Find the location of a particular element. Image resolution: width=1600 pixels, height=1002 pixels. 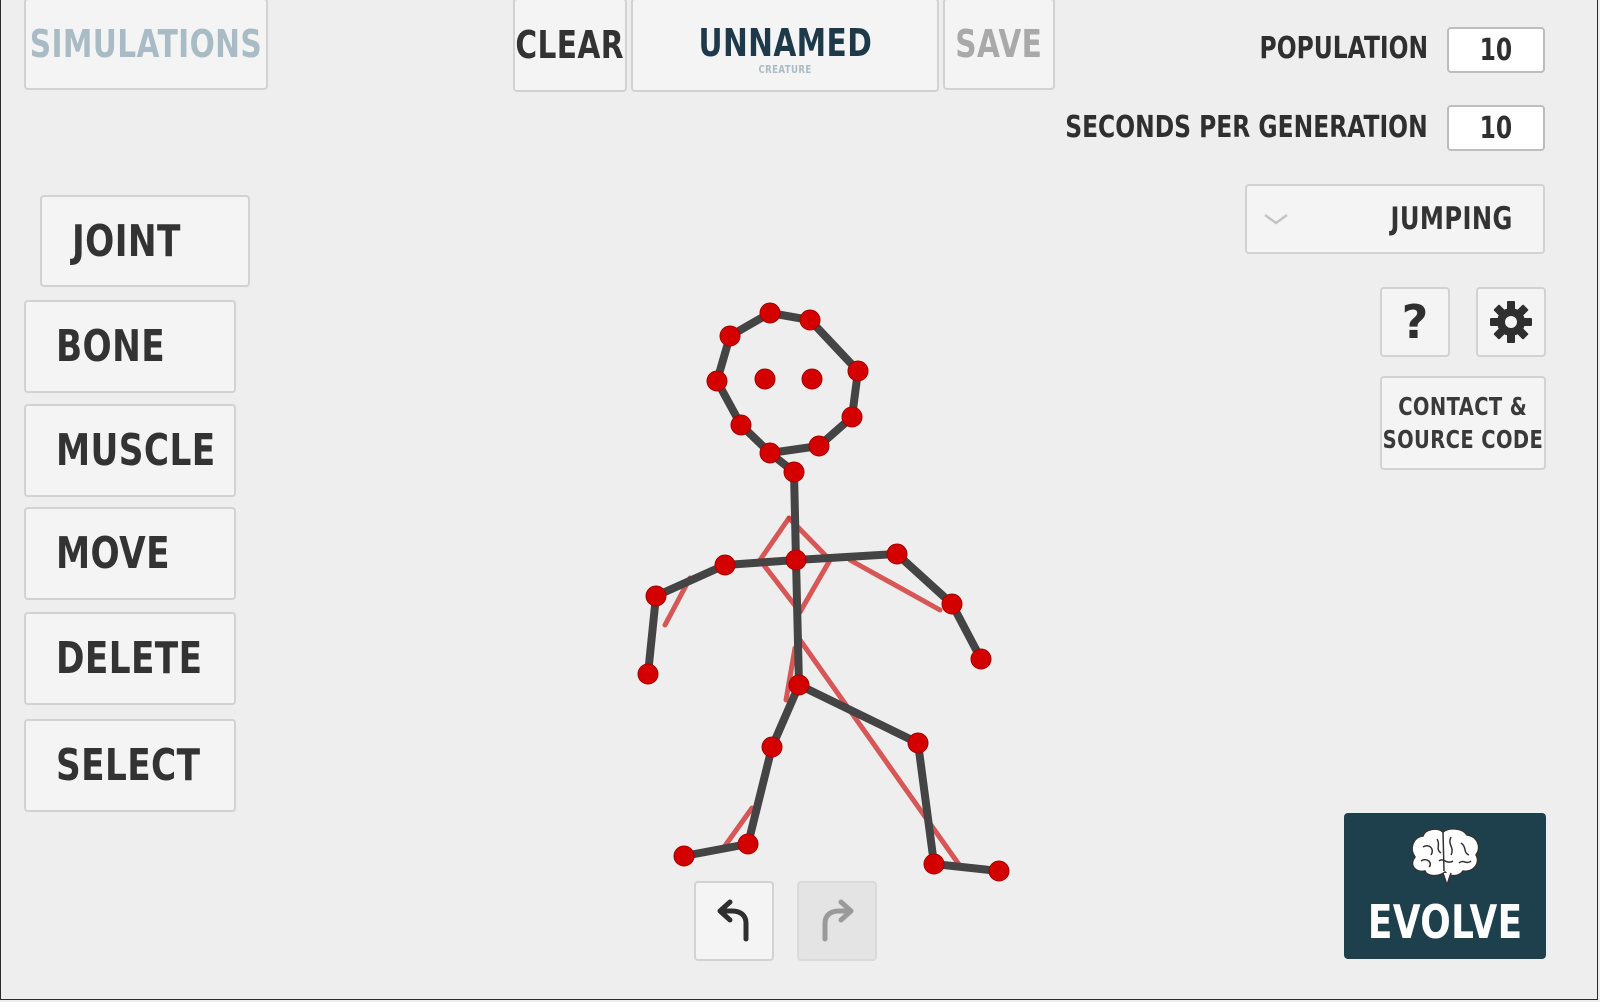

creature-caption: CREATURE is located at coordinates (785, 69).